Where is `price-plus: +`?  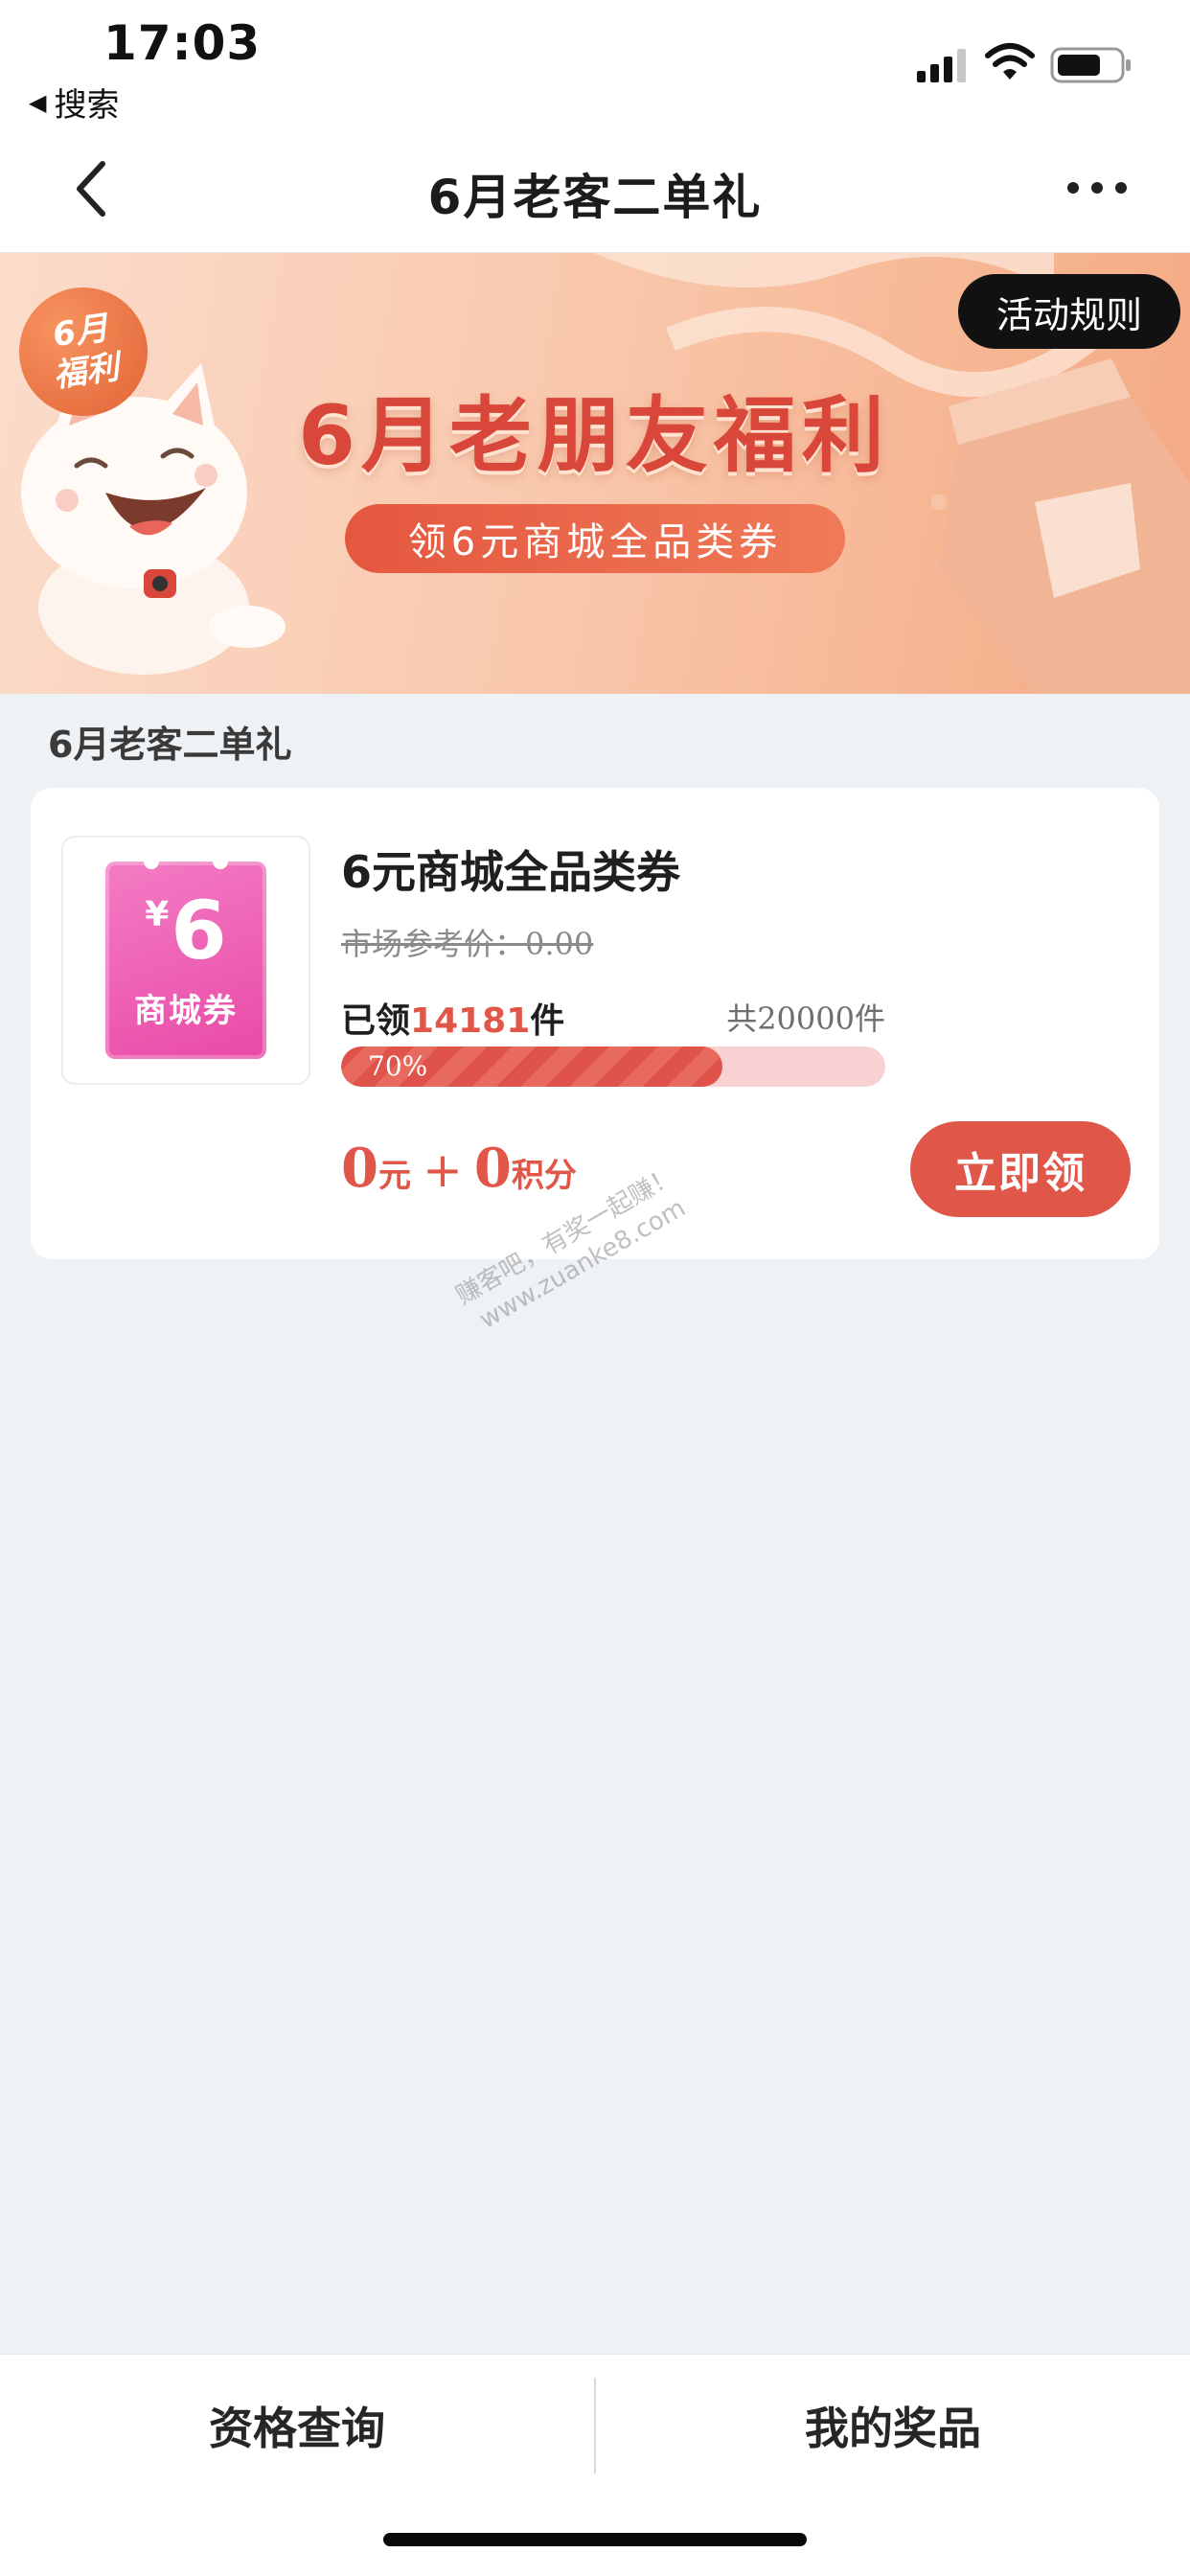
price-plus: + is located at coordinates (443, 1170).